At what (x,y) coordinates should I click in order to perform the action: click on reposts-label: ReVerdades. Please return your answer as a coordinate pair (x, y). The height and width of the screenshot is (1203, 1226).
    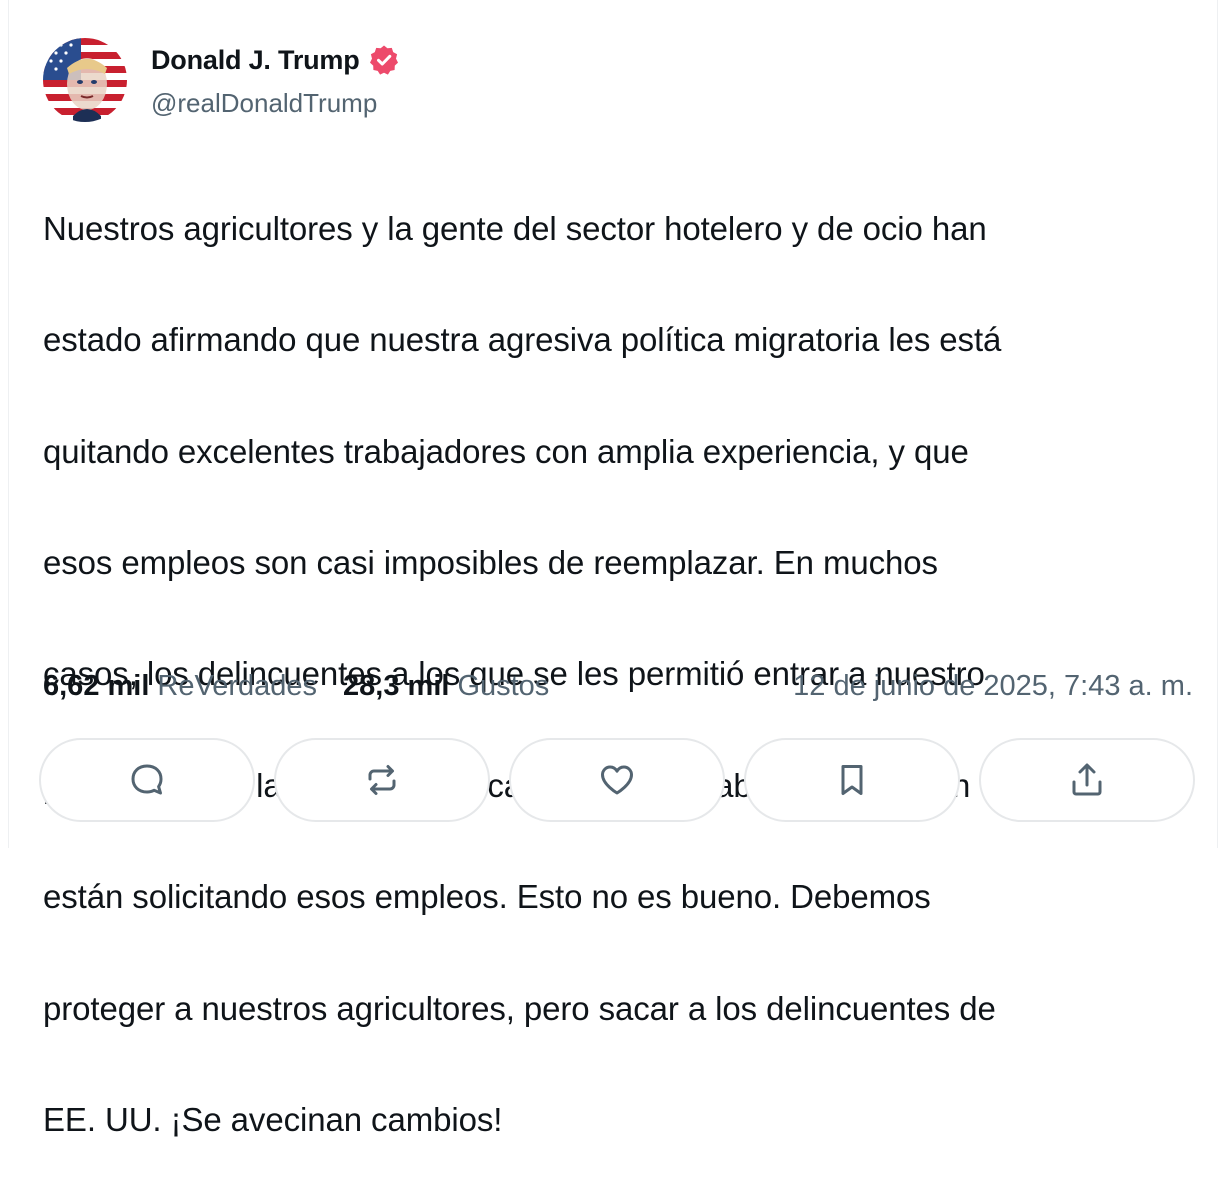
    Looking at the image, I should click on (237, 685).